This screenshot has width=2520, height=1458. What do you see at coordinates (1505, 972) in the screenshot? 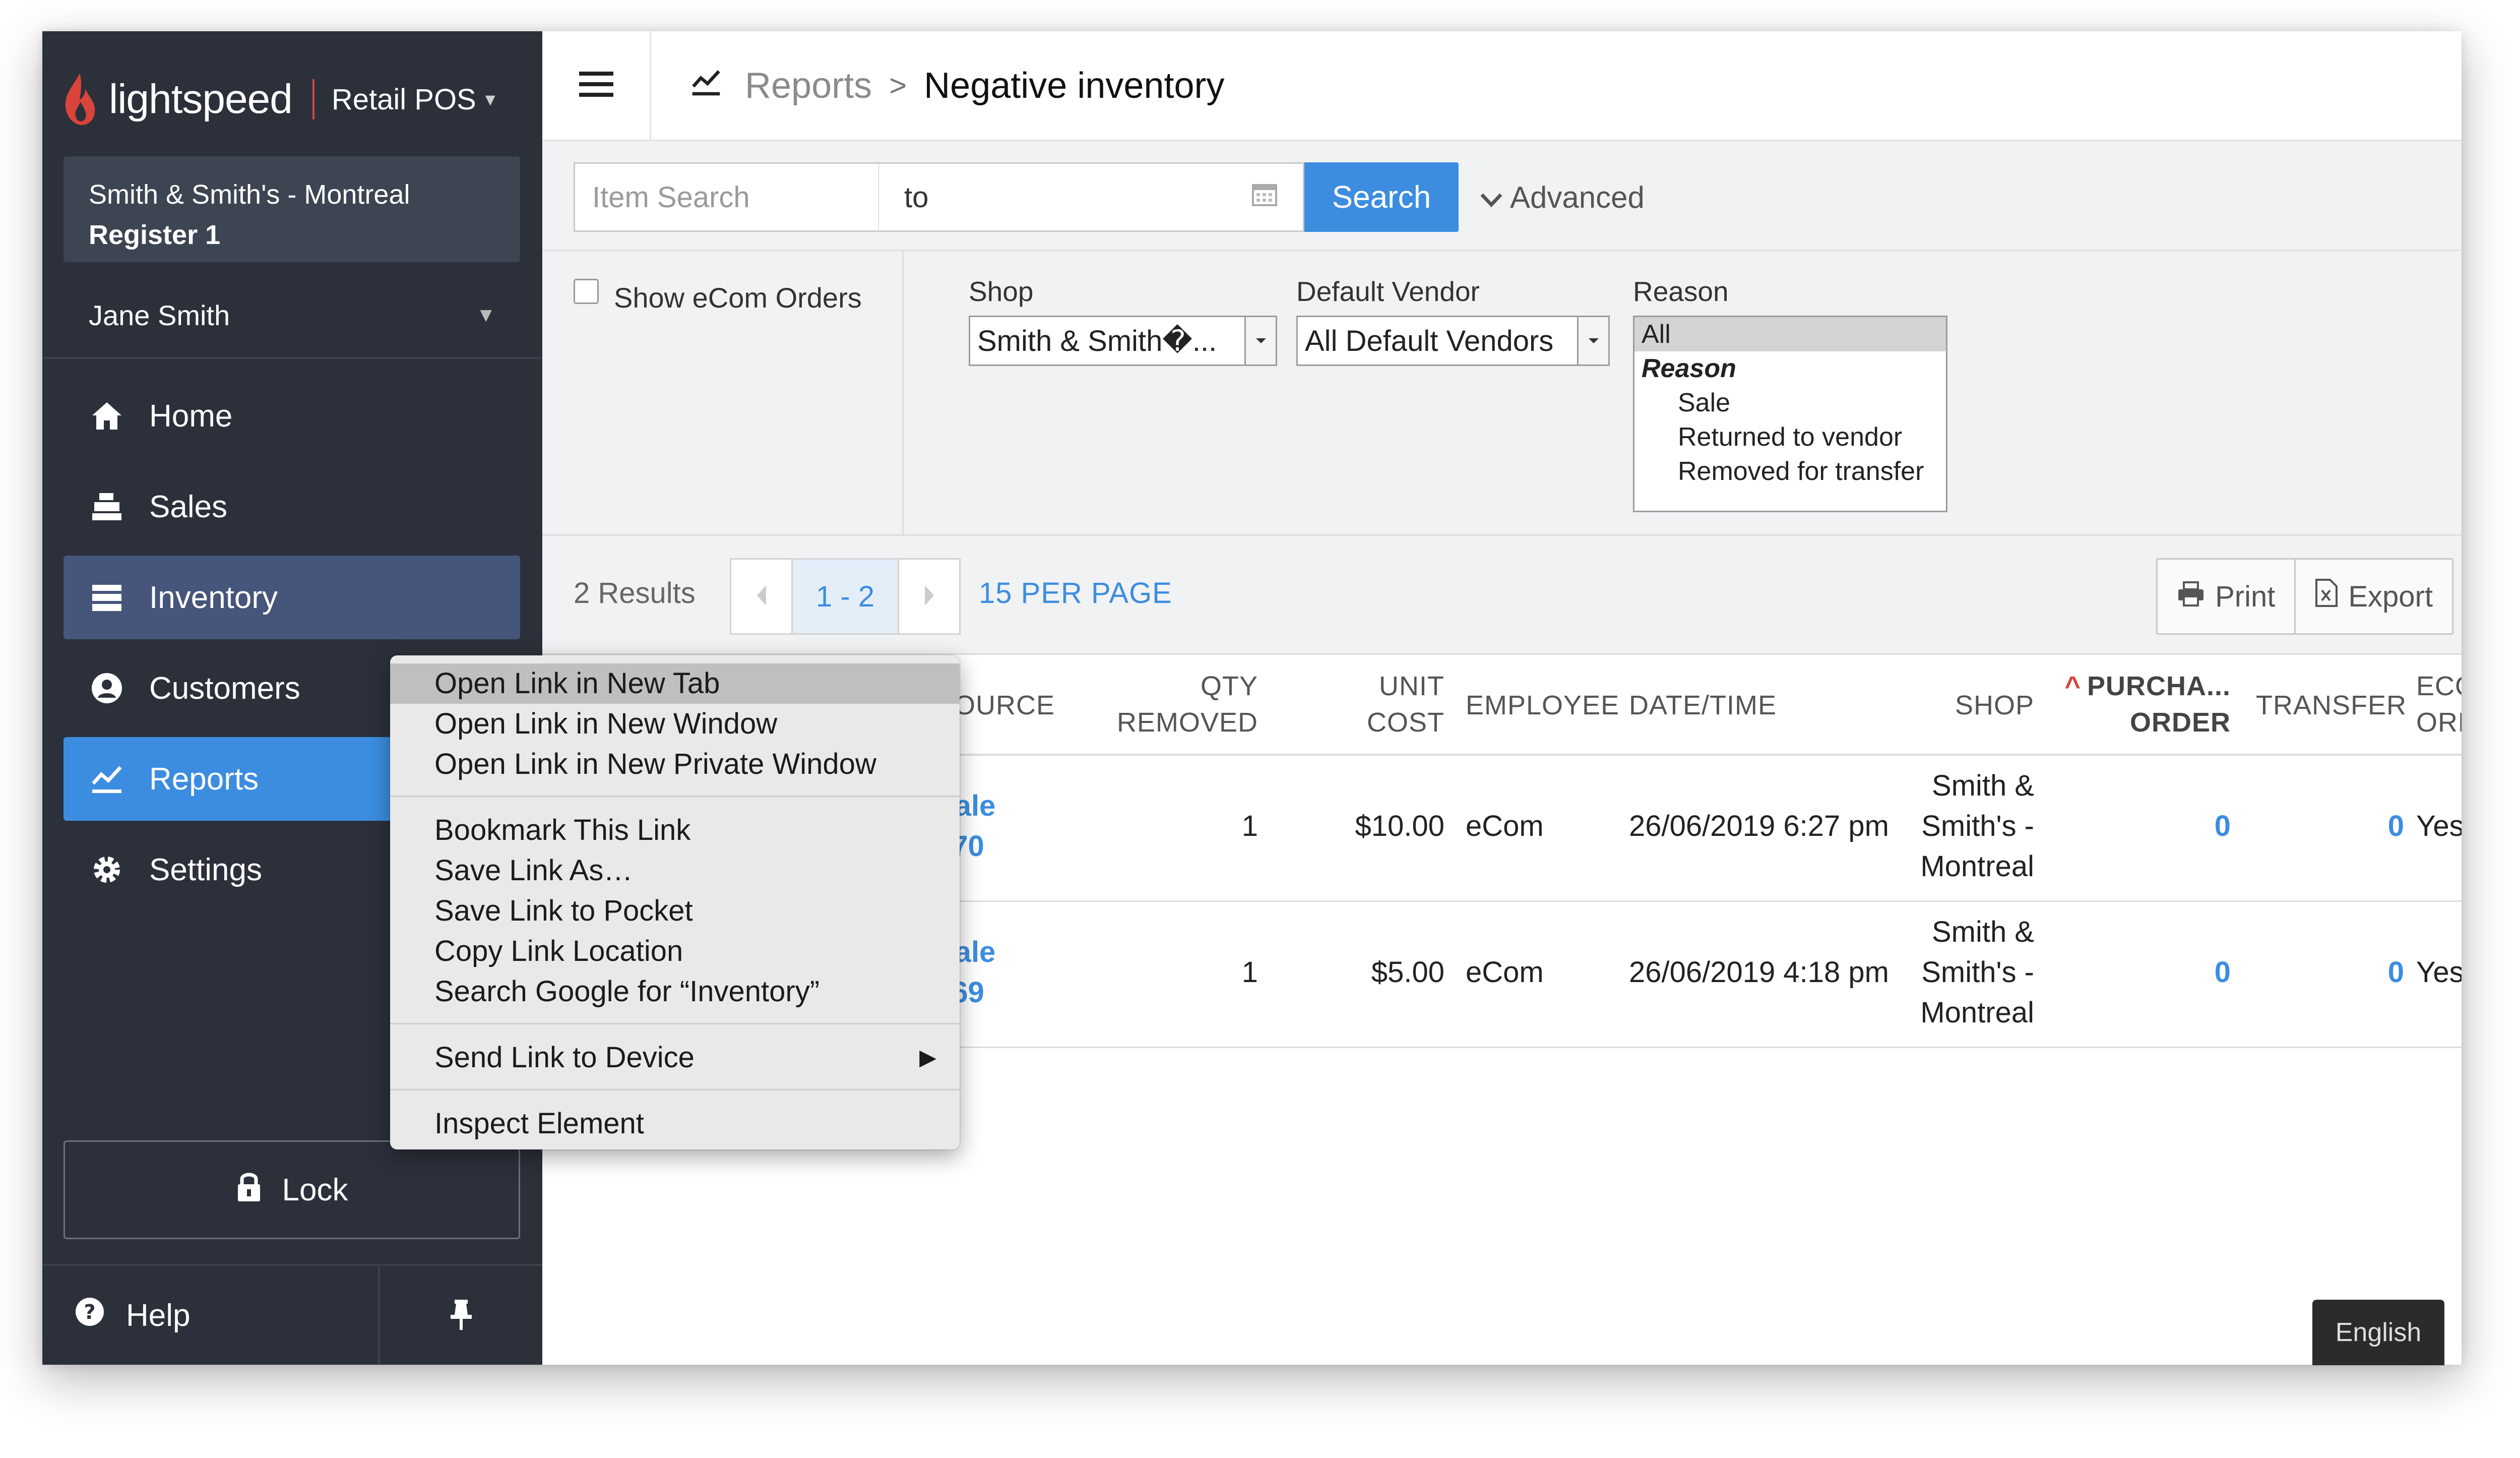
I see `employee: eCom` at bounding box center [1505, 972].